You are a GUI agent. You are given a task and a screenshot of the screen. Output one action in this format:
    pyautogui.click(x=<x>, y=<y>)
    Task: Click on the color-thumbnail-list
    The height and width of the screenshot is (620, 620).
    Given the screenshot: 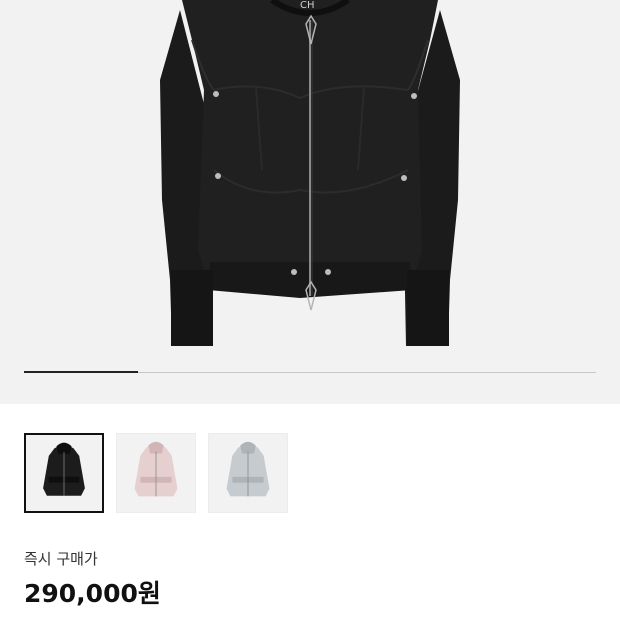 What is the action you would take?
    pyautogui.click(x=162, y=473)
    